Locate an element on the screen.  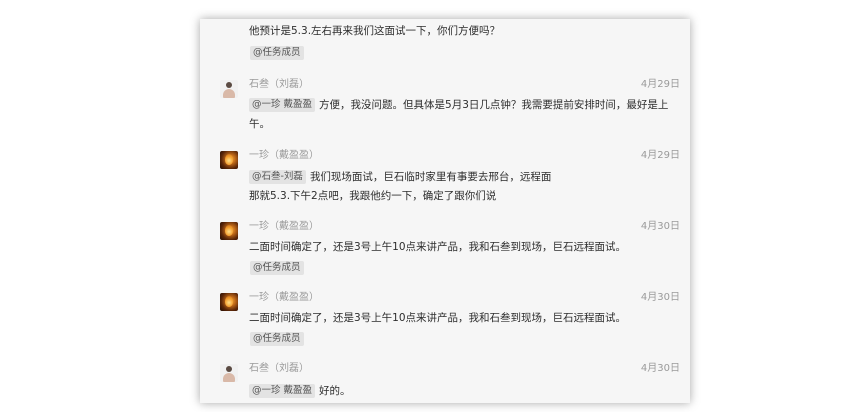
message-text: 他预计是5.3.左右再来我们这面试一下，你们方便吗？ is located at coordinates (375, 31).